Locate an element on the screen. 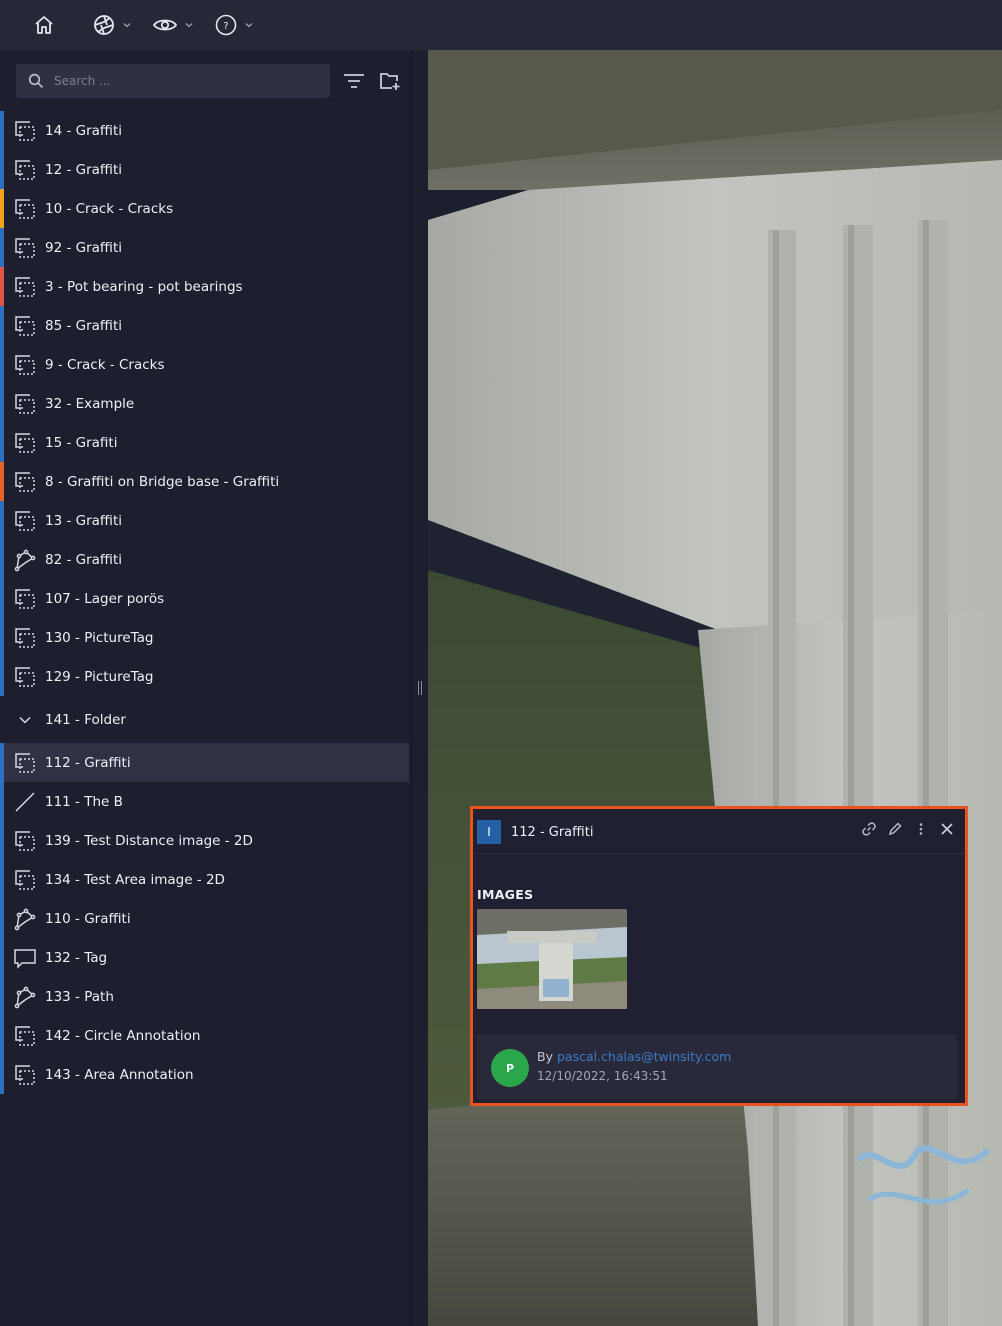 The height and width of the screenshot is (1326, 1002). annotation-label: 112 - Graffiti is located at coordinates (88, 762).